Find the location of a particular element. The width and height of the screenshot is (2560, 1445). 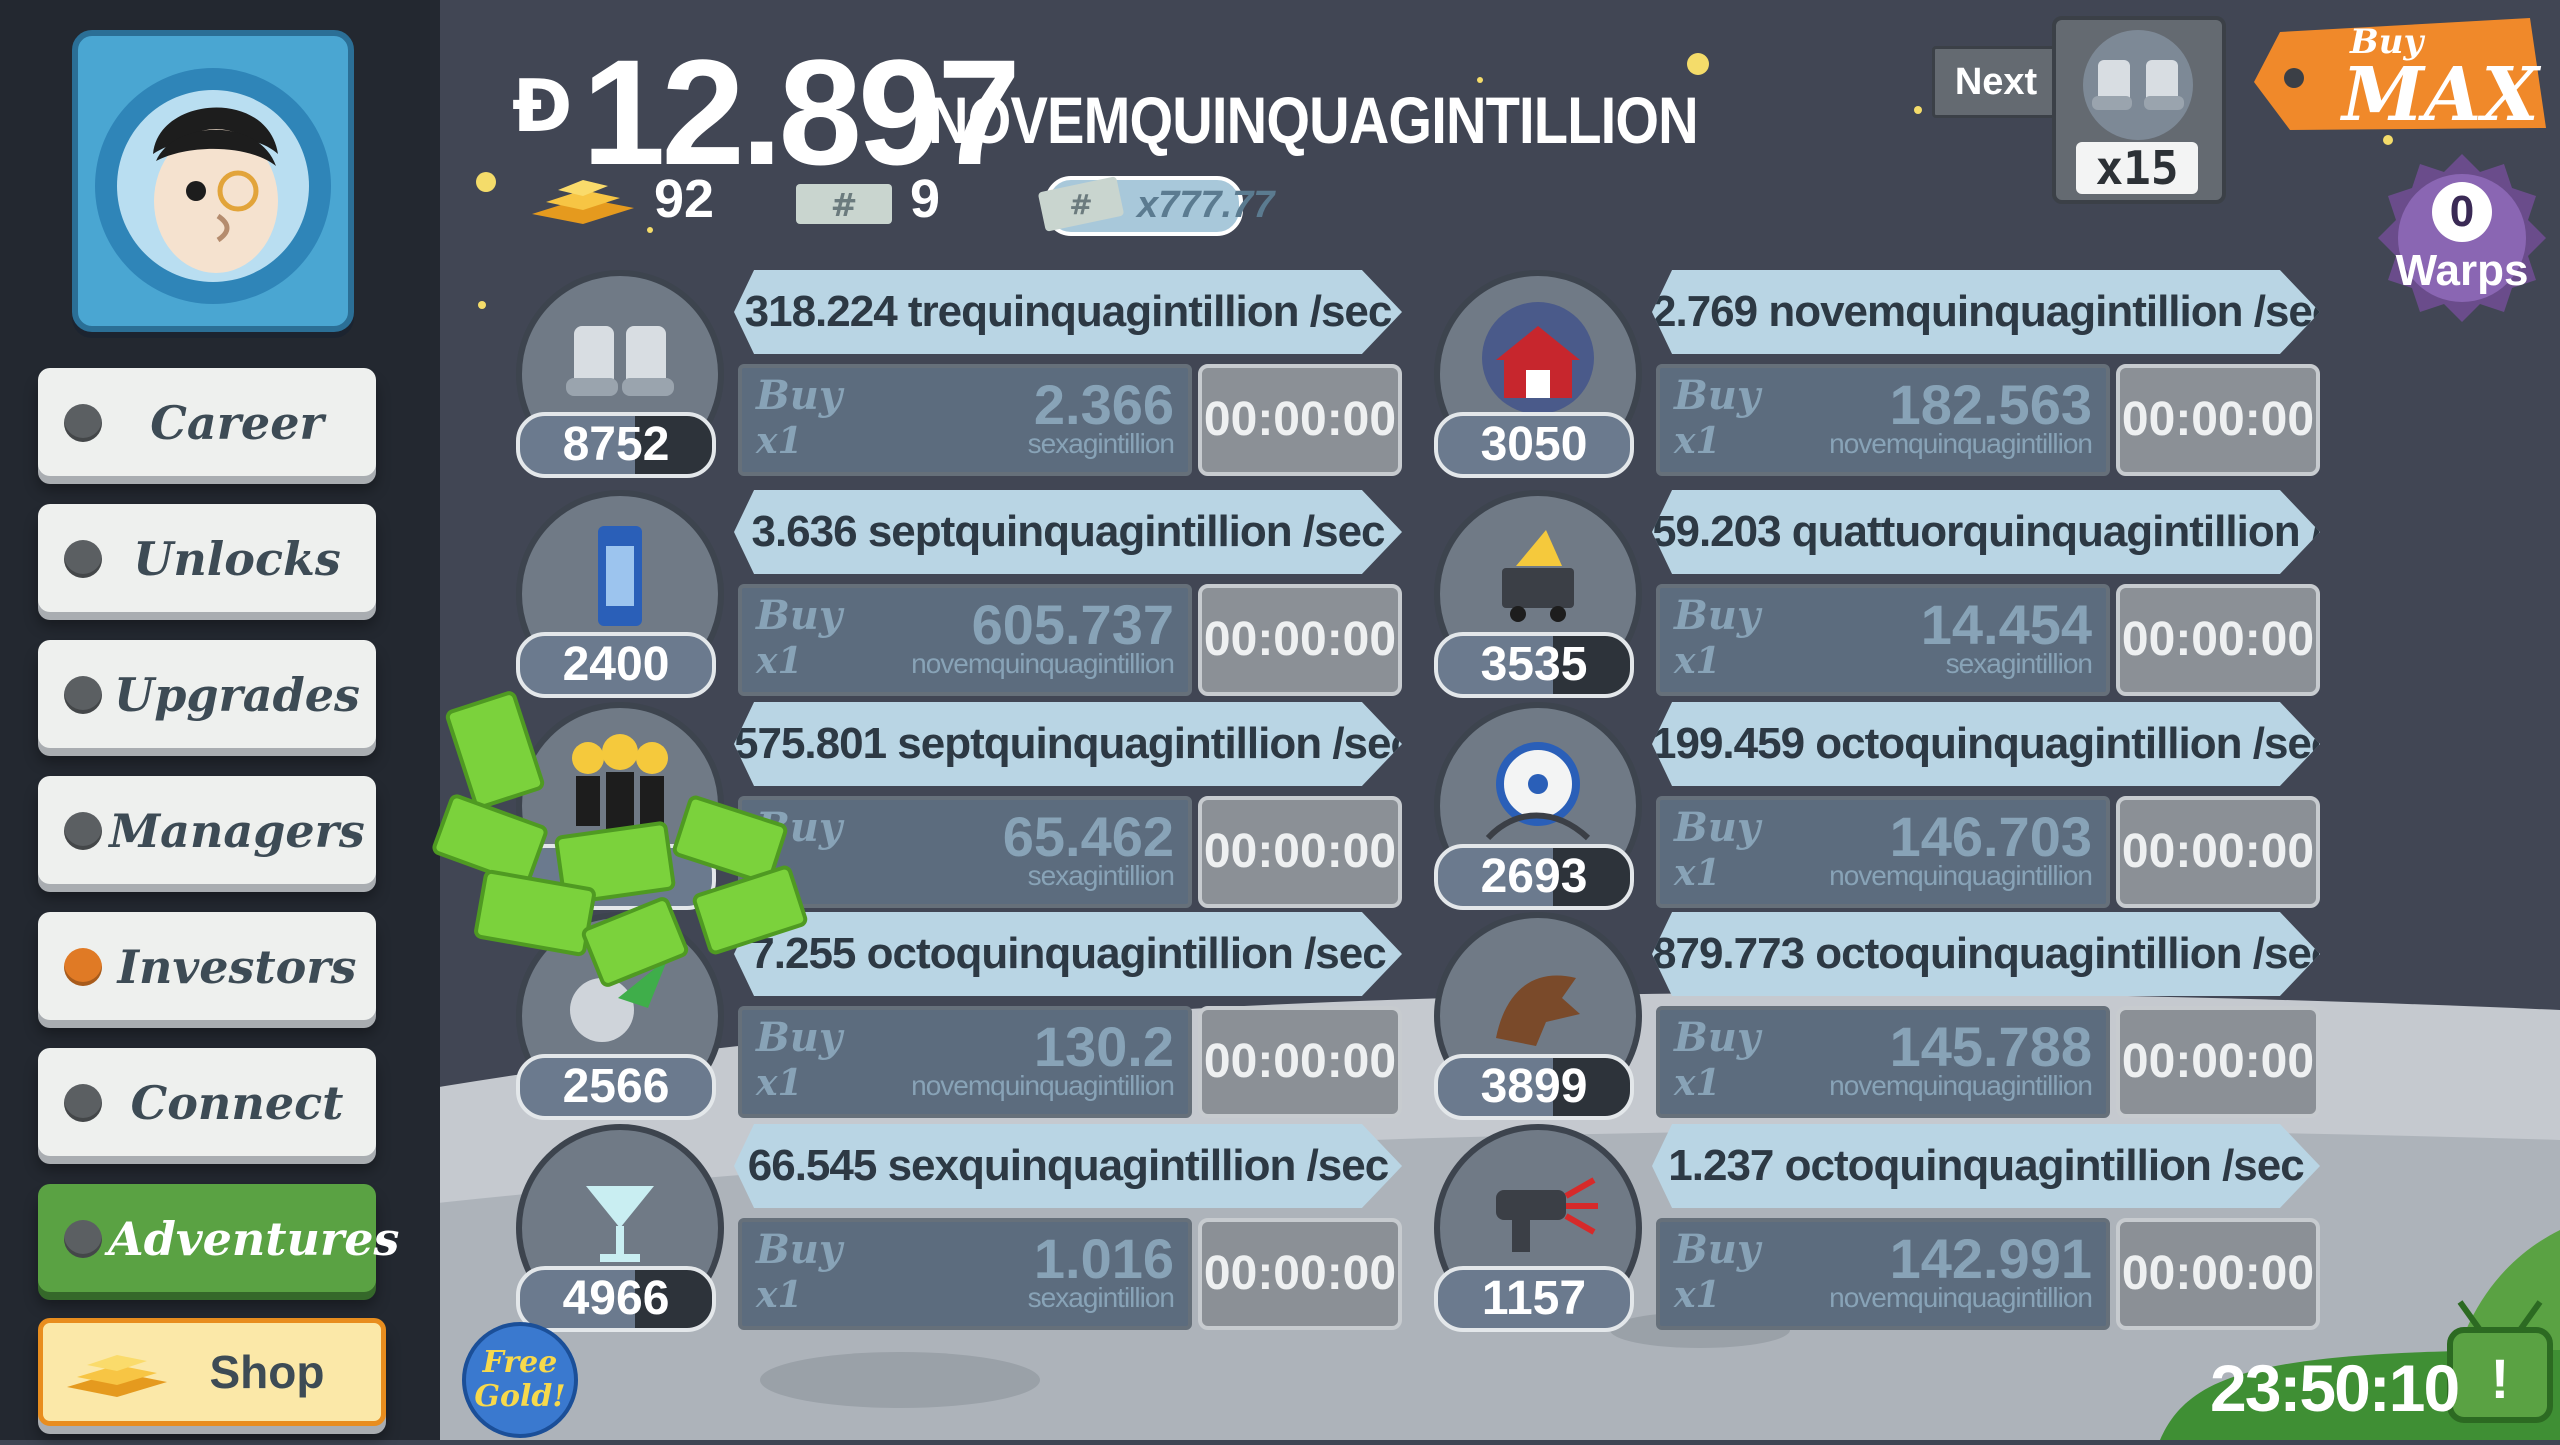

buy-max-button: Buy MAX is located at coordinates (2400, 76).